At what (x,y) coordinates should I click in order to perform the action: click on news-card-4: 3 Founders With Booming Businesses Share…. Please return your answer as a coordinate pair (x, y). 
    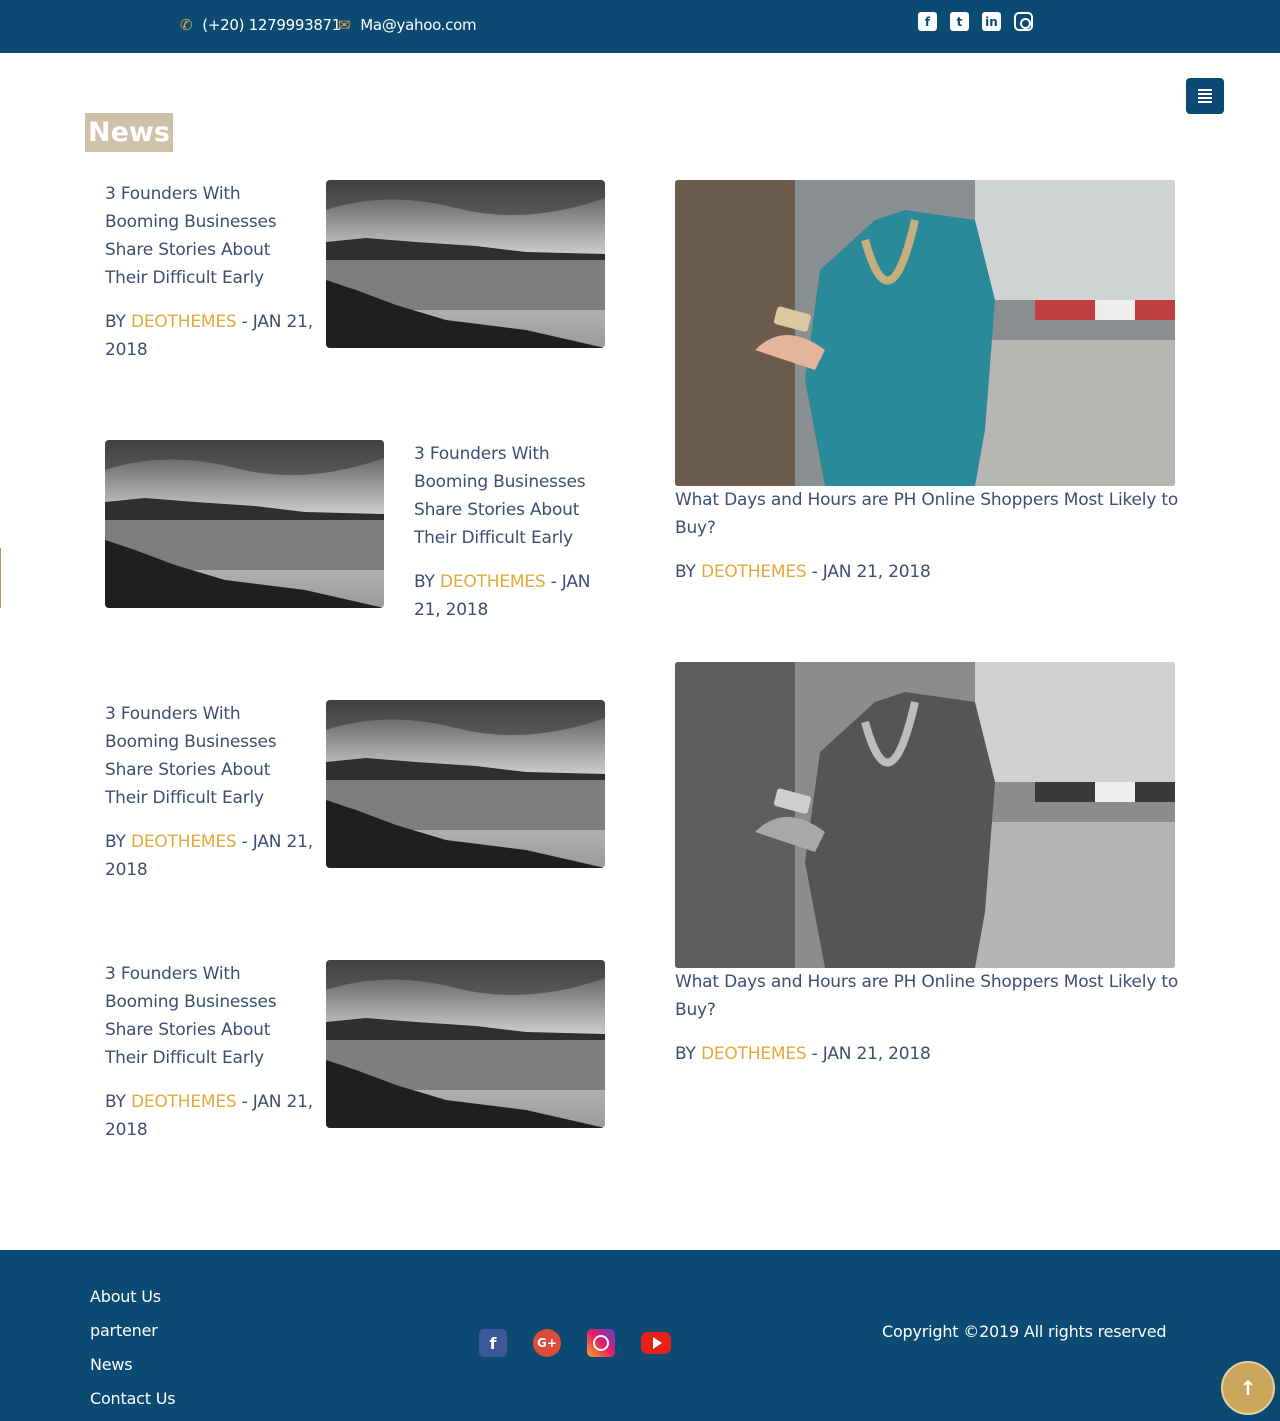
    Looking at the image, I should click on (210, 1052).